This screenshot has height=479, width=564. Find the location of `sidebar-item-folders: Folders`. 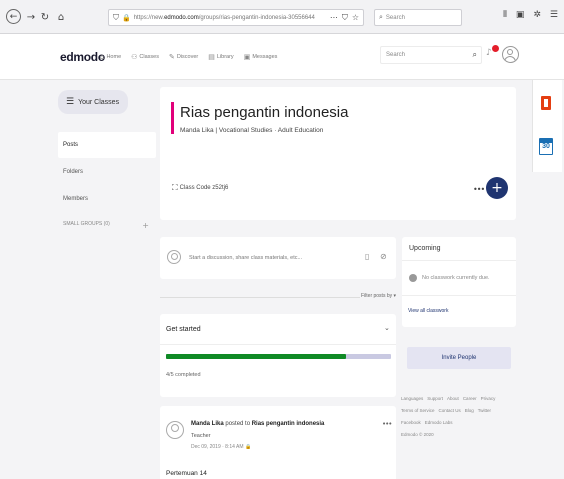

sidebar-item-folders: Folders is located at coordinates (73, 172).